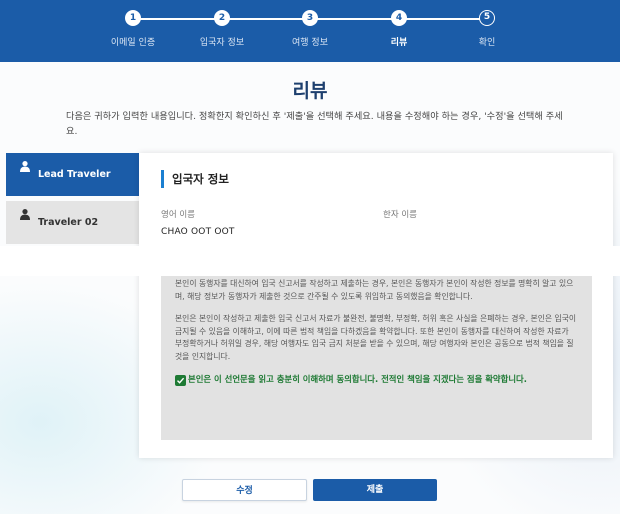  What do you see at coordinates (222, 29) in the screenshot?
I see `step-traveler-info: 2 입국자 정보` at bounding box center [222, 29].